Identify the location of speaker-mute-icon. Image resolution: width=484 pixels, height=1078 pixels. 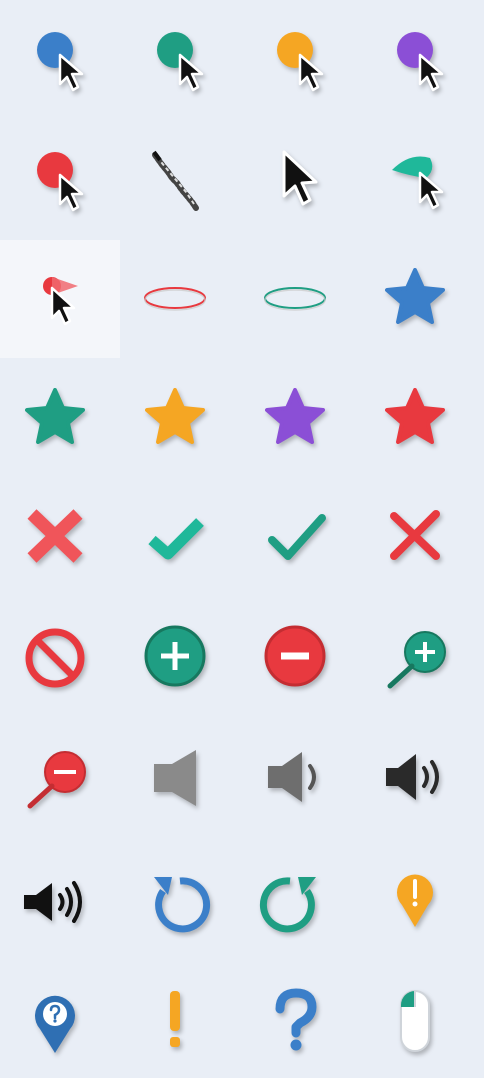
(175, 775).